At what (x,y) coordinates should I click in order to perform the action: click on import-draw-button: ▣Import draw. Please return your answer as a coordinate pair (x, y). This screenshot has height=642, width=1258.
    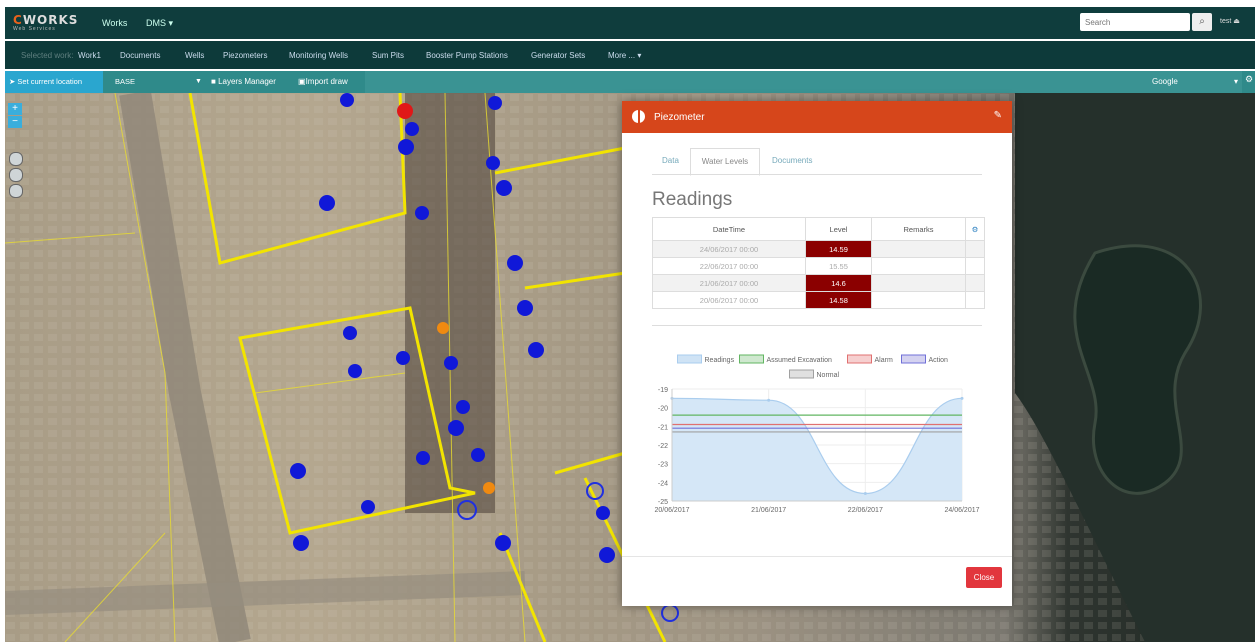
    Looking at the image, I should click on (323, 82).